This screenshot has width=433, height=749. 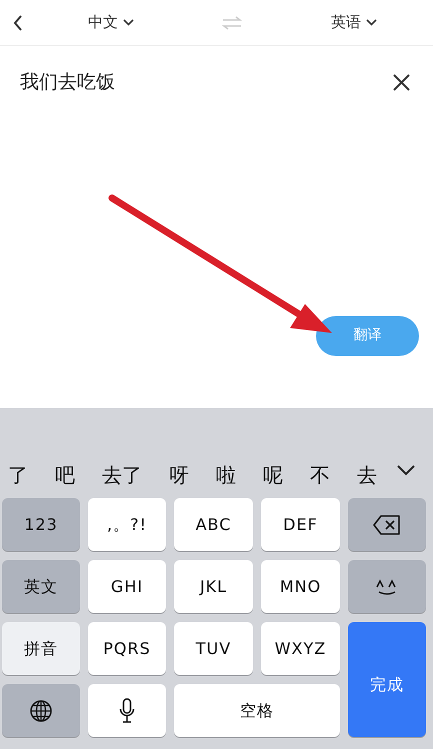 What do you see at coordinates (213, 648) in the screenshot?
I see `keyboard-key: TUV` at bounding box center [213, 648].